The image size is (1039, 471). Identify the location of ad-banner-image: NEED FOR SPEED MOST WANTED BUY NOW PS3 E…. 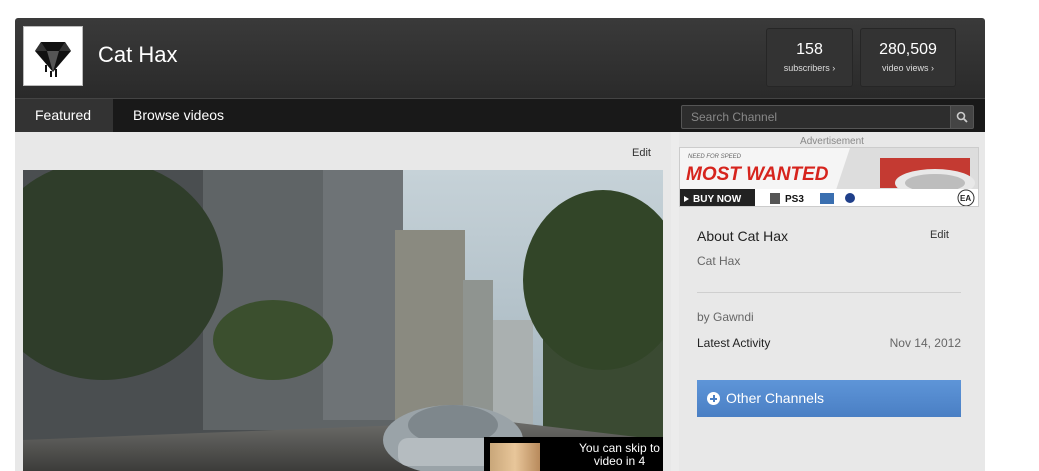
(829, 177).